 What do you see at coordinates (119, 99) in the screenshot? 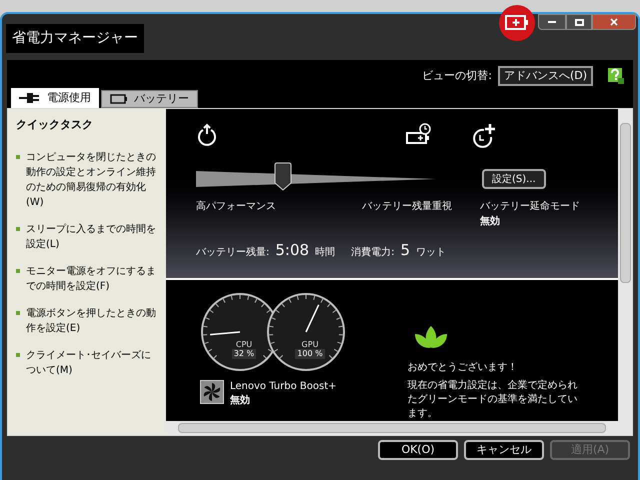
I see `battery-icon` at bounding box center [119, 99].